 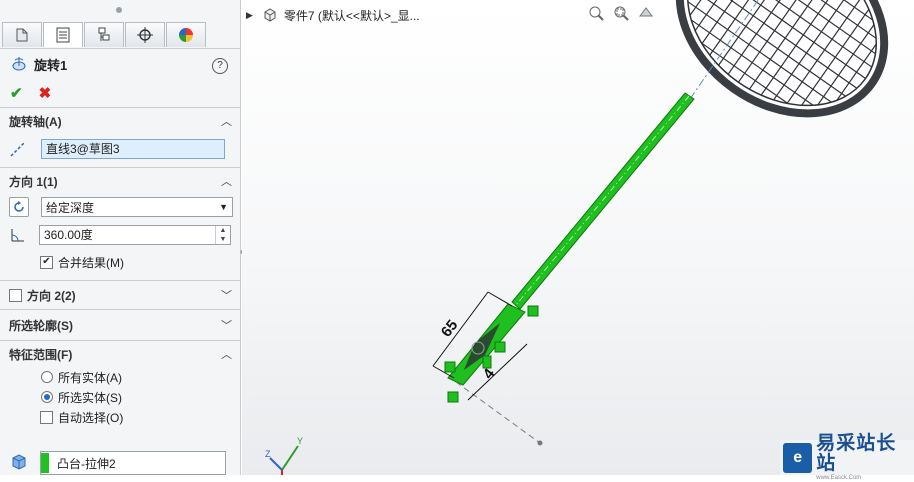 I want to click on auto-select-option: 自动选择(O), so click(x=120, y=417).